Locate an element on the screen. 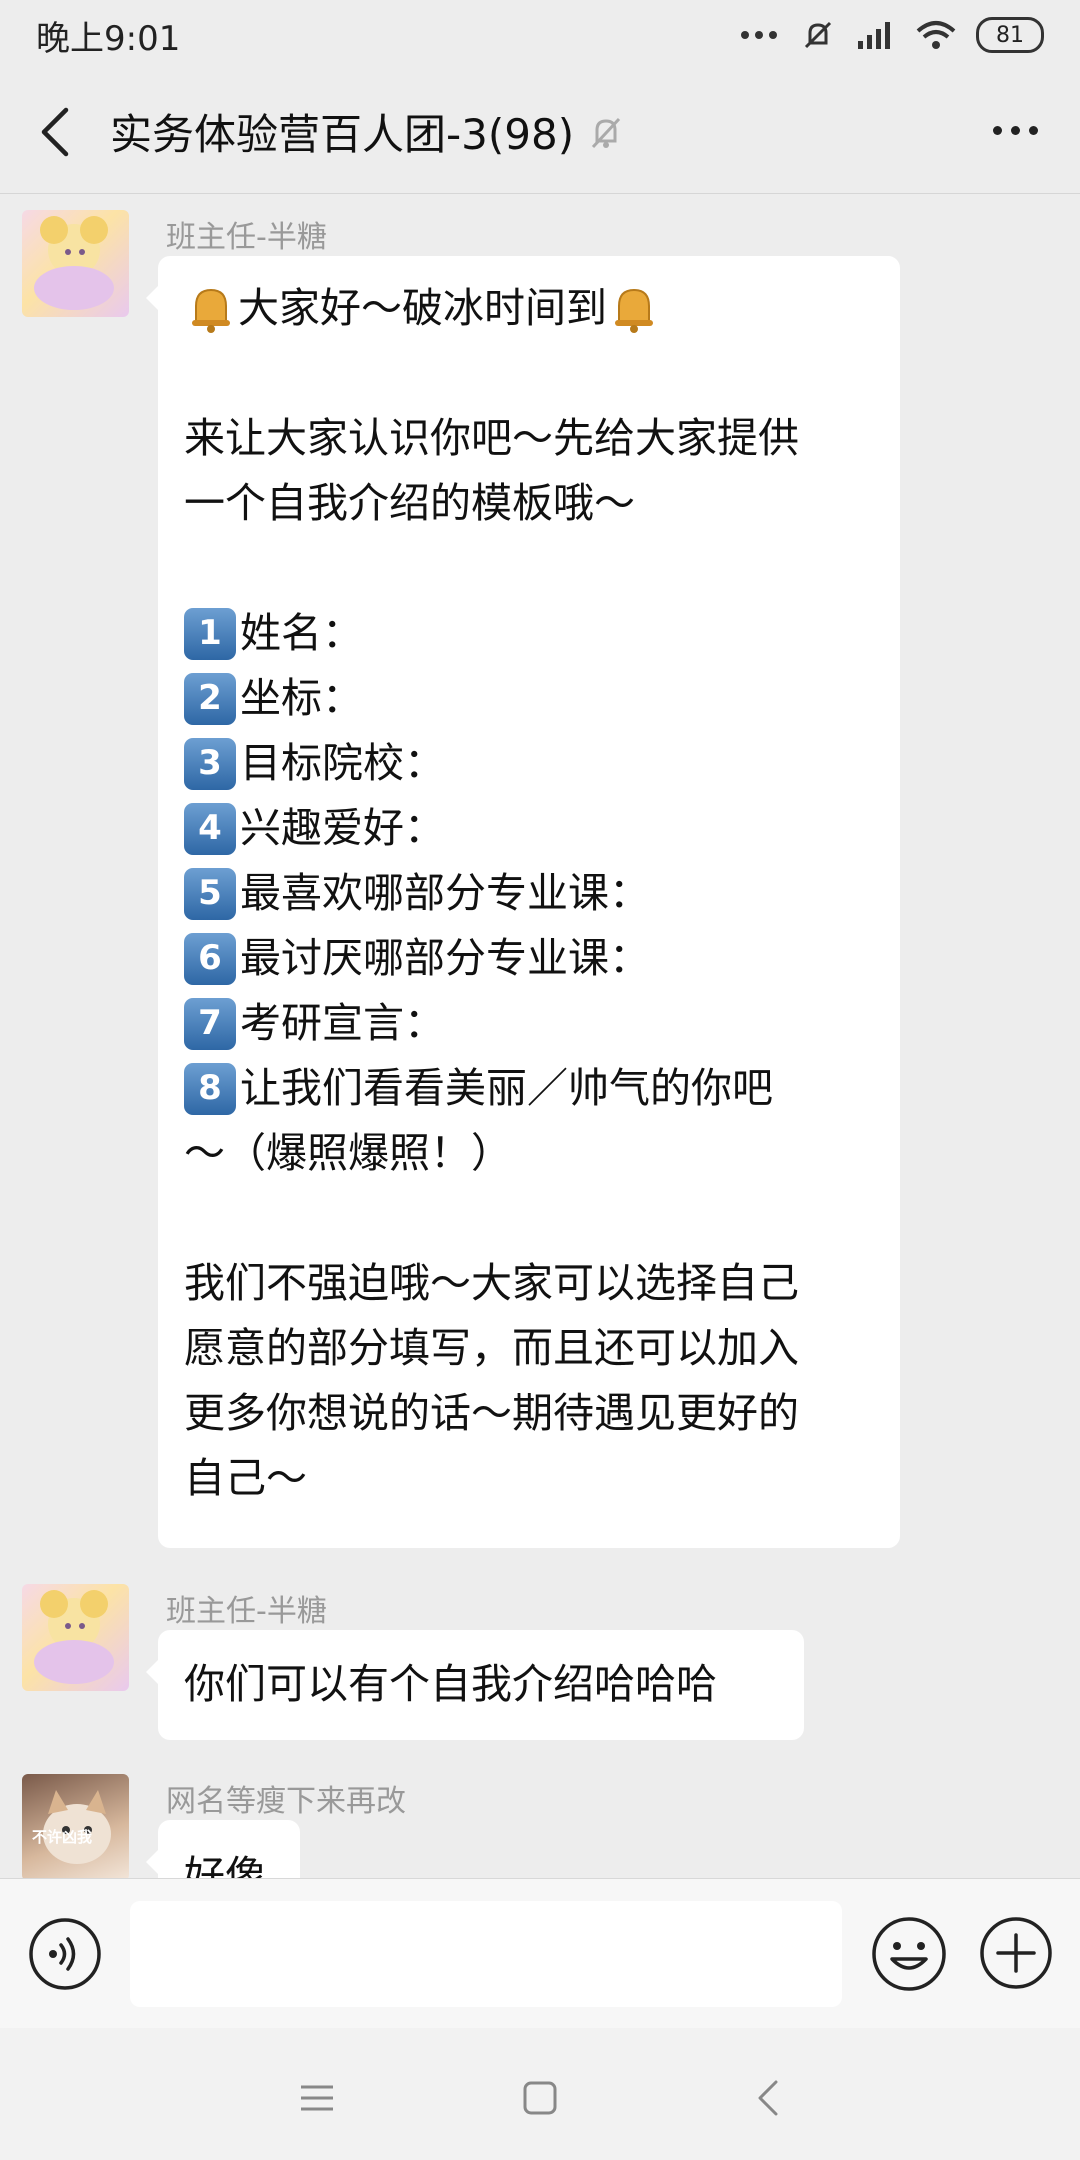  template-item: 2 坐标： is located at coordinates (529, 698).